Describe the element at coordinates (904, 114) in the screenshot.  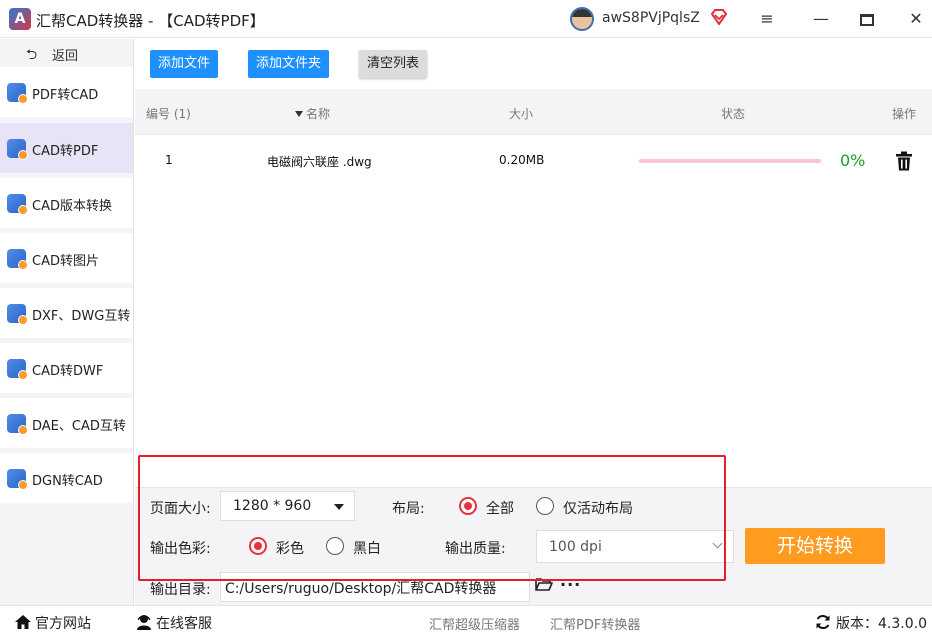
I see `column-header-action: 操作` at that location.